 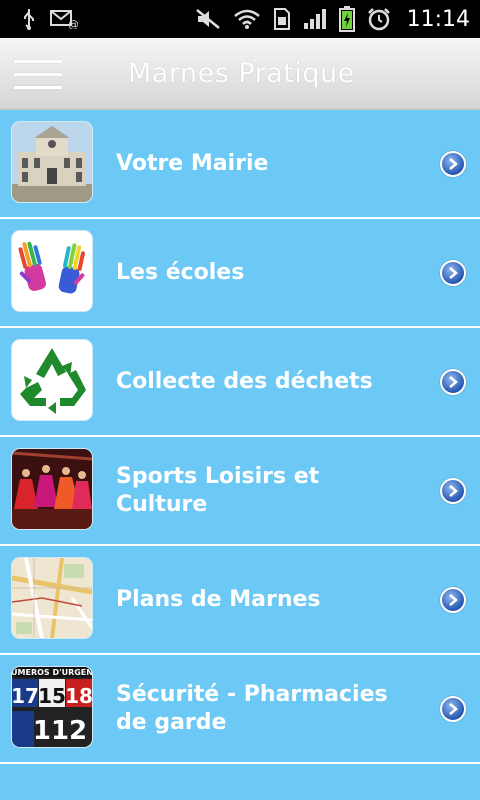 I want to click on email-icon: @, so click(x=64, y=19).